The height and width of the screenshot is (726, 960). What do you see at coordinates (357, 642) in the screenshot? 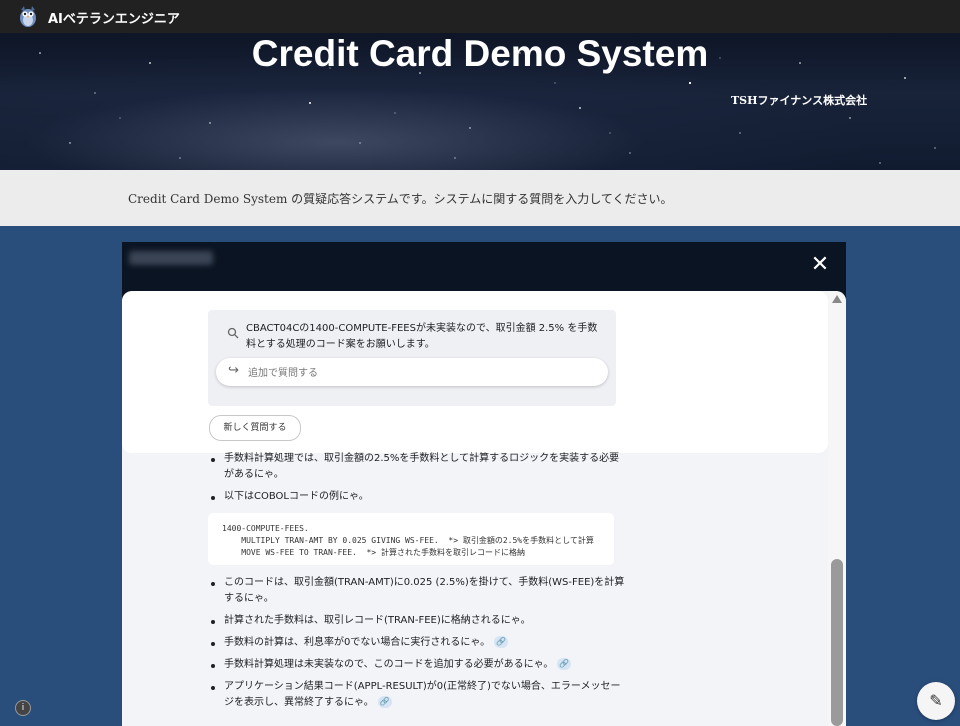
I see `list-item-text: 手数料の計算は、利息率が0でない場合に実行されるにゃ。` at bounding box center [357, 642].